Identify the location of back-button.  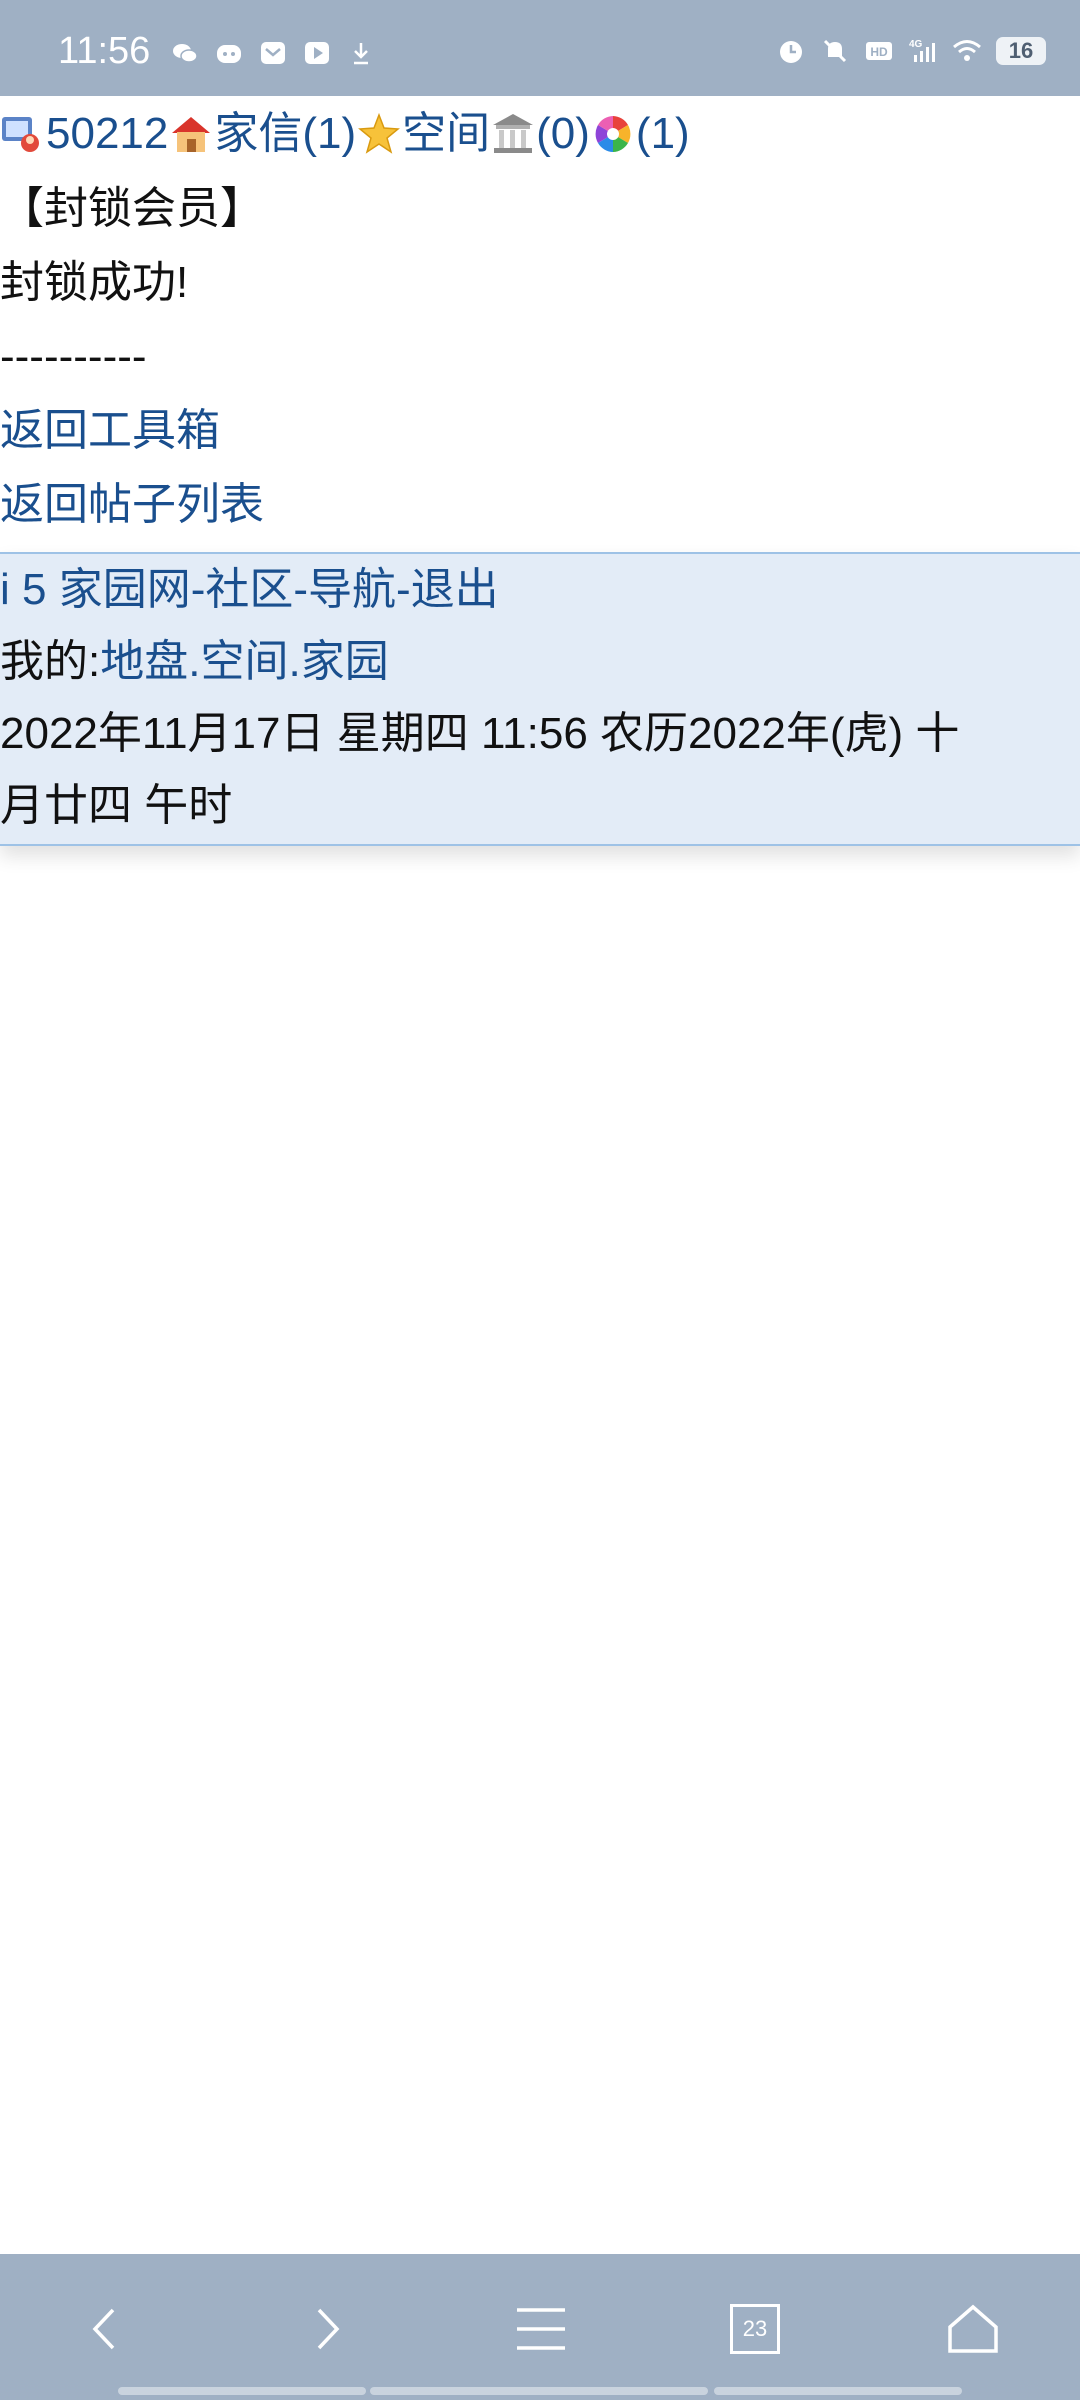
(105, 2329).